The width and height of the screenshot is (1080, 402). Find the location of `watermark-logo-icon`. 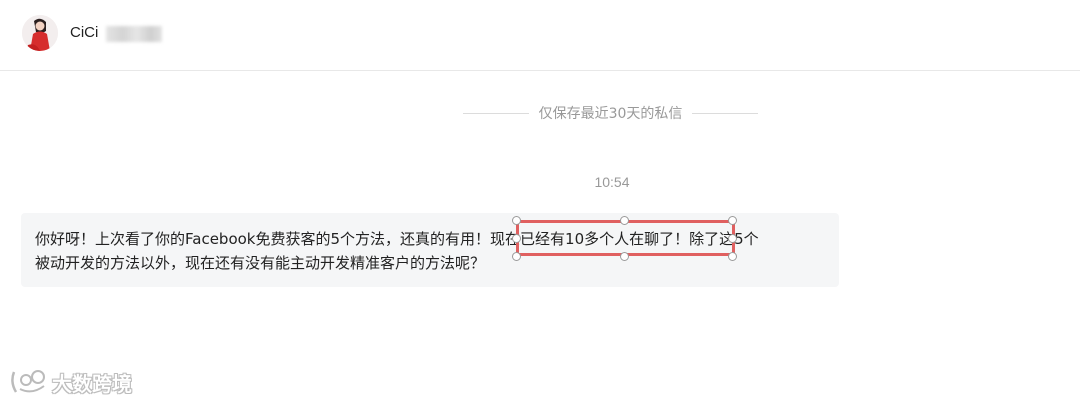

watermark-logo-icon is located at coordinates (28, 381).